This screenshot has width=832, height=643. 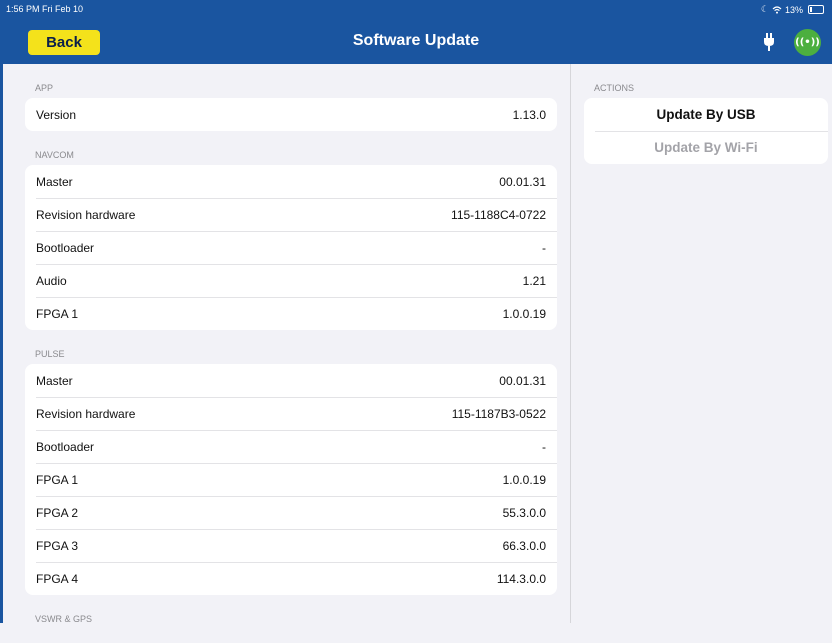 I want to click on row-label: FPGA 4, so click(x=57, y=578).